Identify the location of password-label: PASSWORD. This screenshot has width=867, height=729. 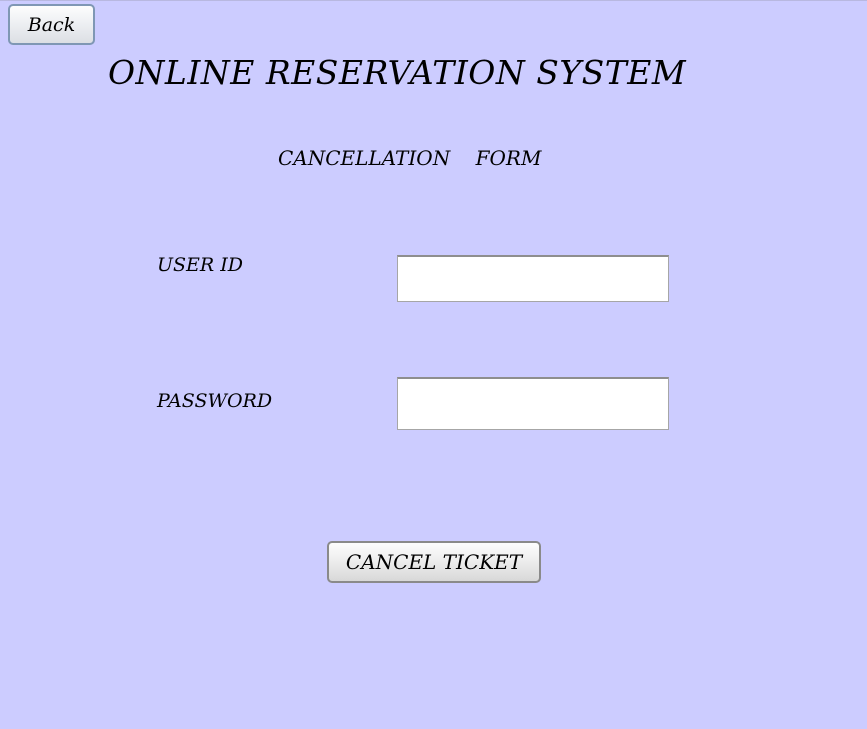
(215, 401).